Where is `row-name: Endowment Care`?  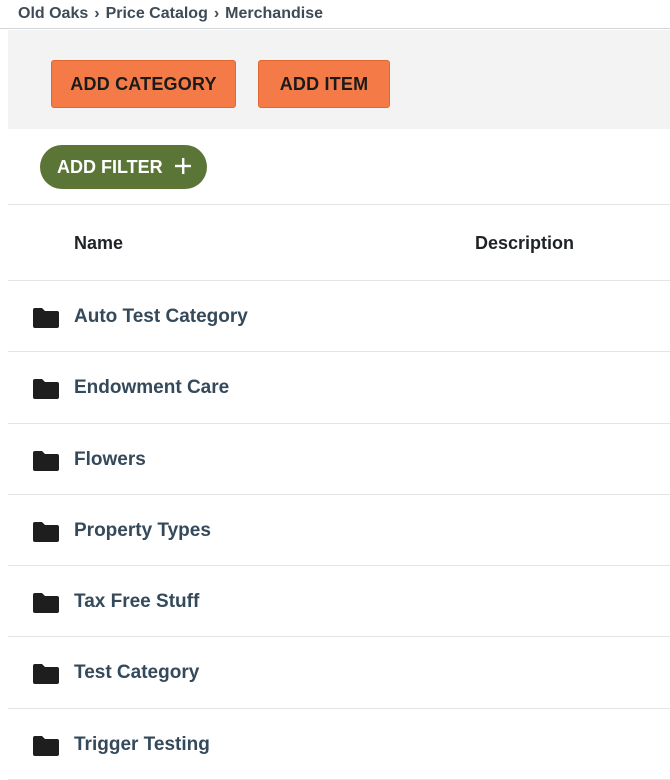 row-name: Endowment Care is located at coordinates (152, 388).